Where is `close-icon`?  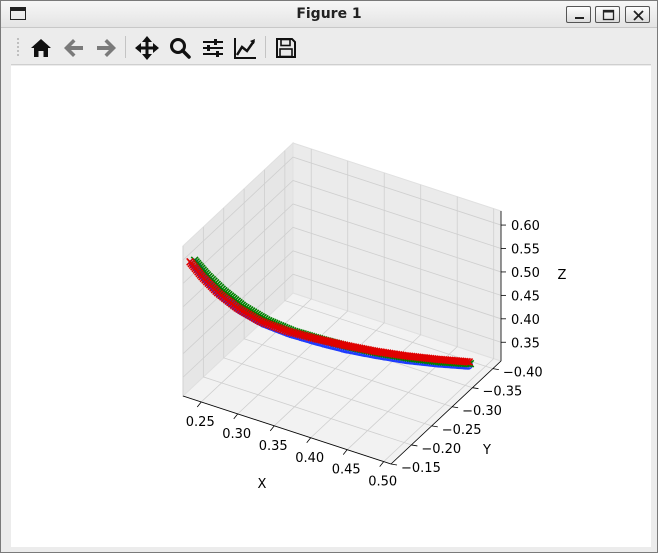 close-icon is located at coordinates (638, 15).